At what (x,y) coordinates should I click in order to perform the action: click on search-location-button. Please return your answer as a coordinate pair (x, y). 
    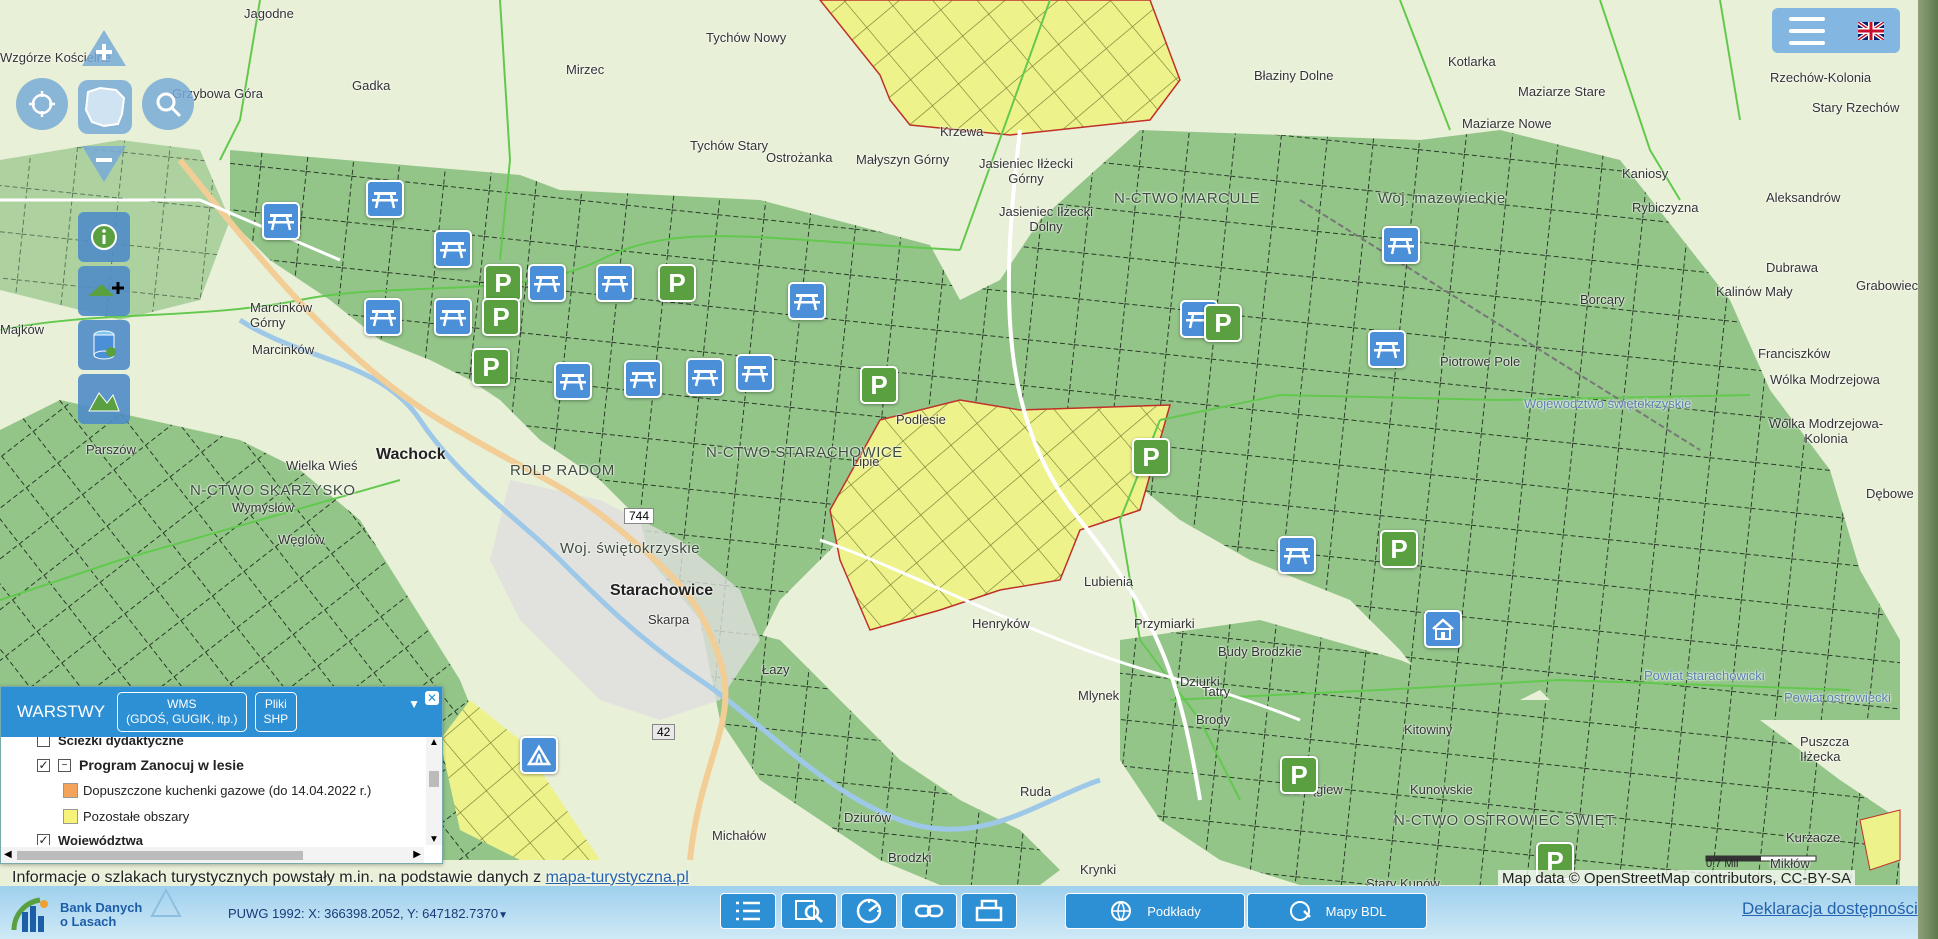
    Looking at the image, I should click on (168, 104).